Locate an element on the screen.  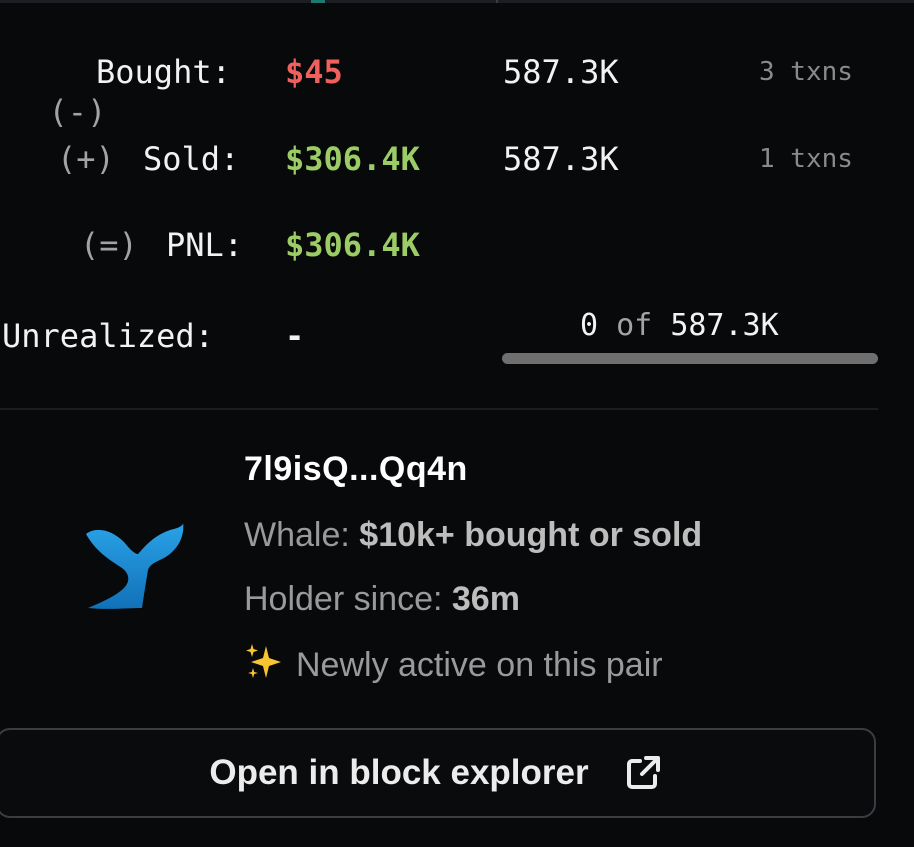
sparkles-icon is located at coordinates (263, 661).